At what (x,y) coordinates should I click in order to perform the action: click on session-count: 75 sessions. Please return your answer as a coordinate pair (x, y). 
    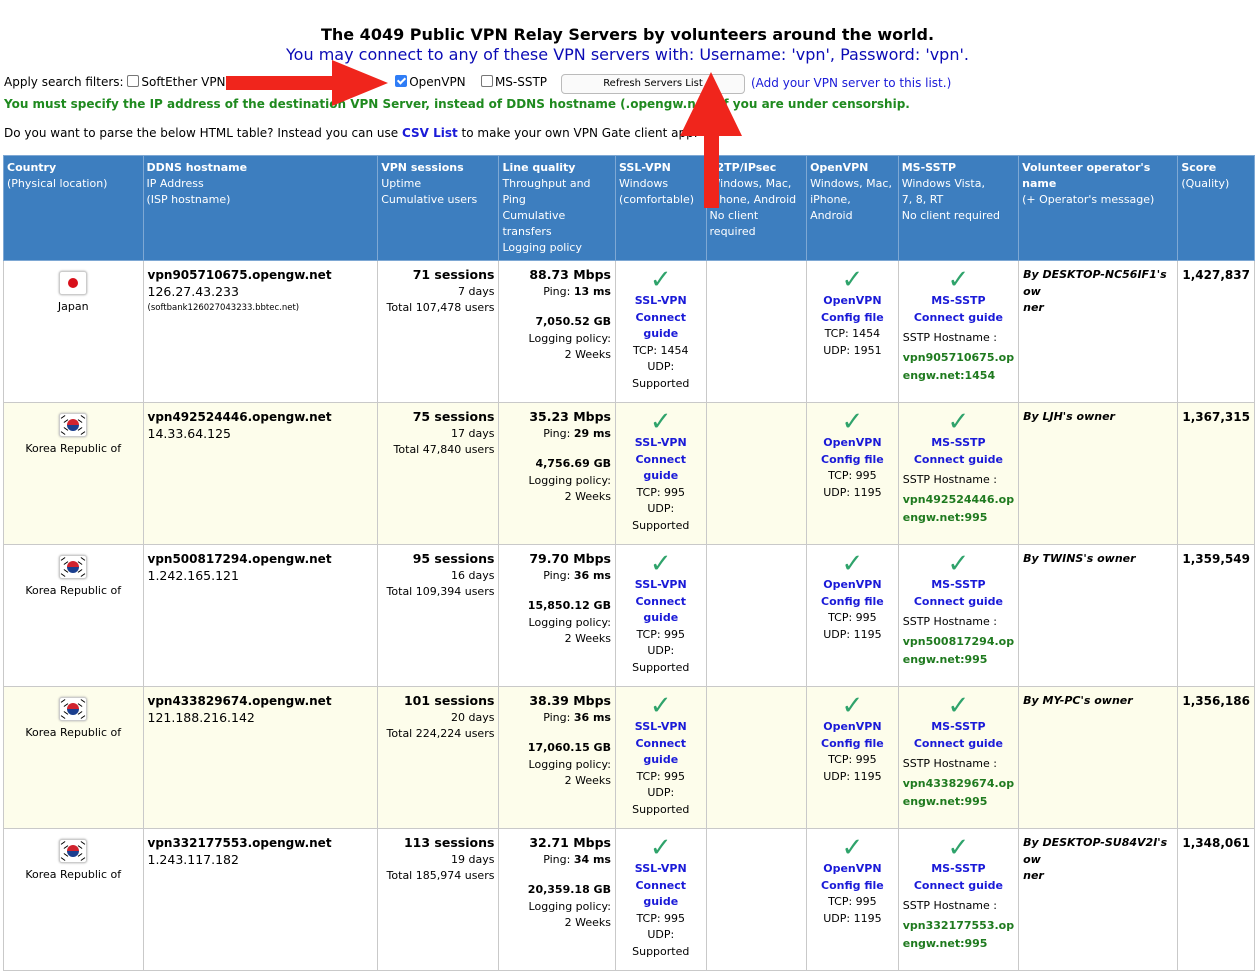
    Looking at the image, I should click on (453, 416).